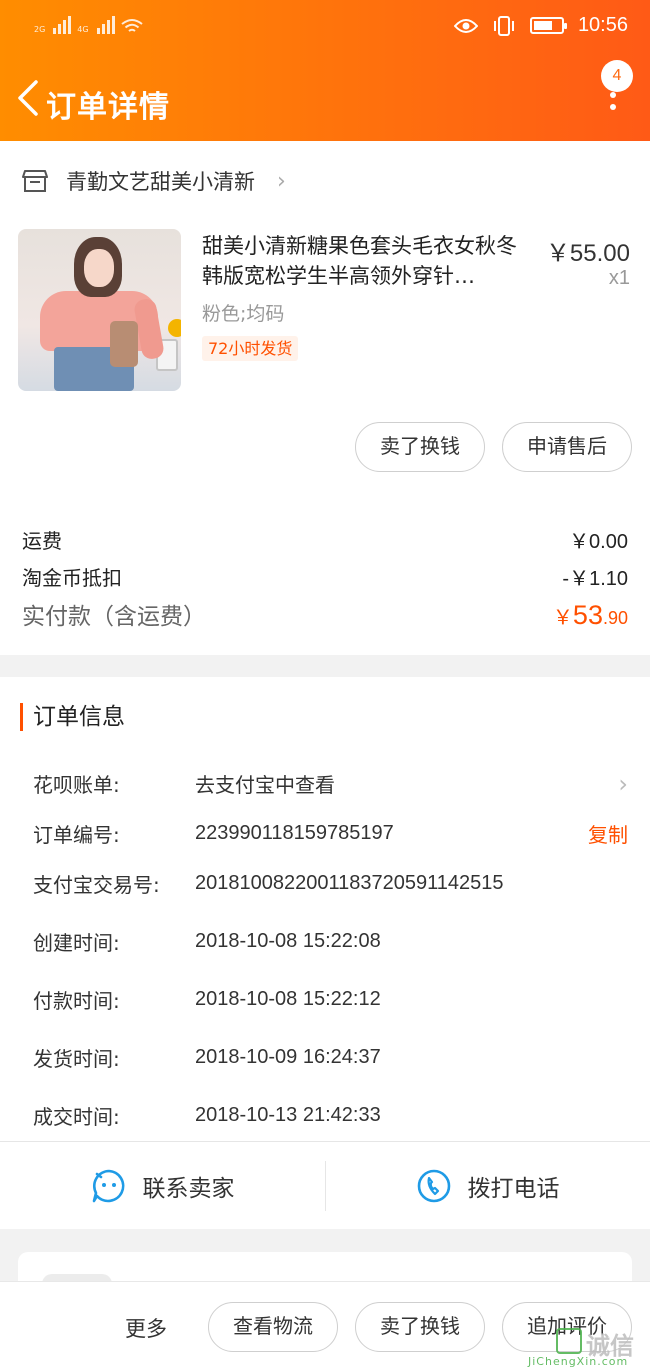 The image size is (650, 1372). I want to click on paid-time-row: 付款时间: 2018-10-08 15:22:12, so click(330, 999).